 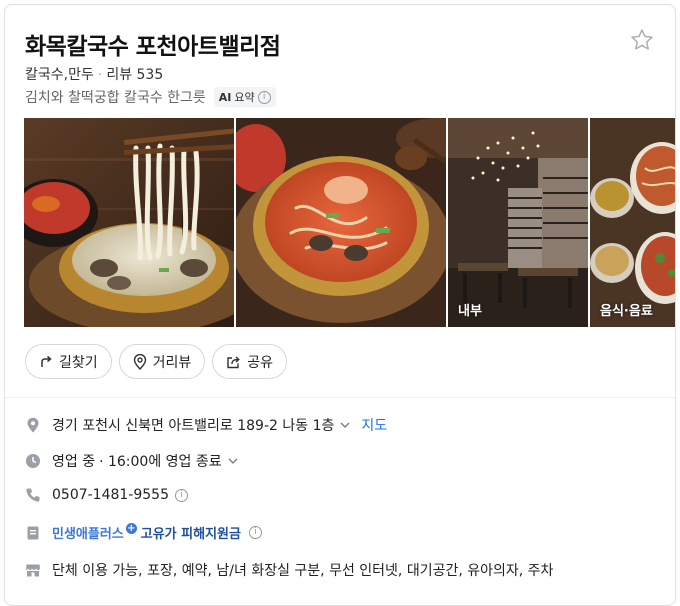 I want to click on map-link: 지도, so click(x=374, y=425).